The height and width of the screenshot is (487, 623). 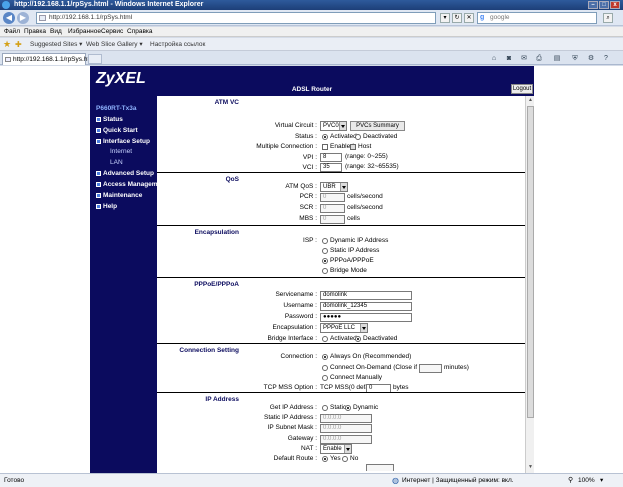 What do you see at coordinates (482, 17) in the screenshot?
I see `google-icon: g` at bounding box center [482, 17].